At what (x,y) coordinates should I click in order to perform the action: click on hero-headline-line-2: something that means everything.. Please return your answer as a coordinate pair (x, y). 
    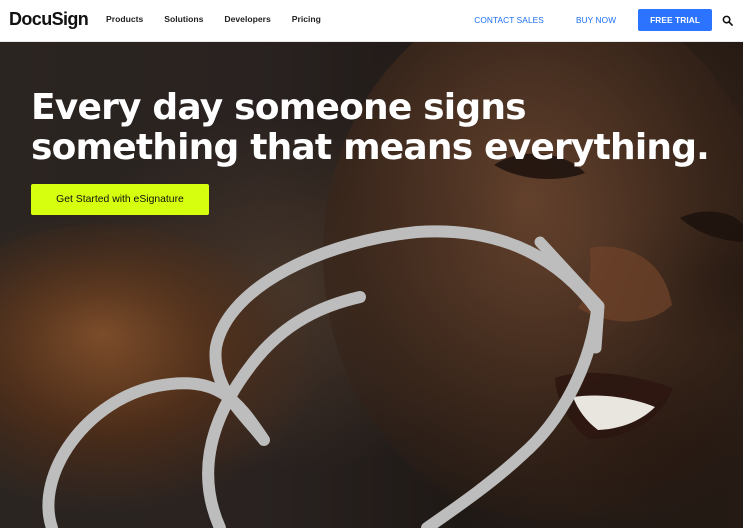
    Looking at the image, I should click on (370, 147).